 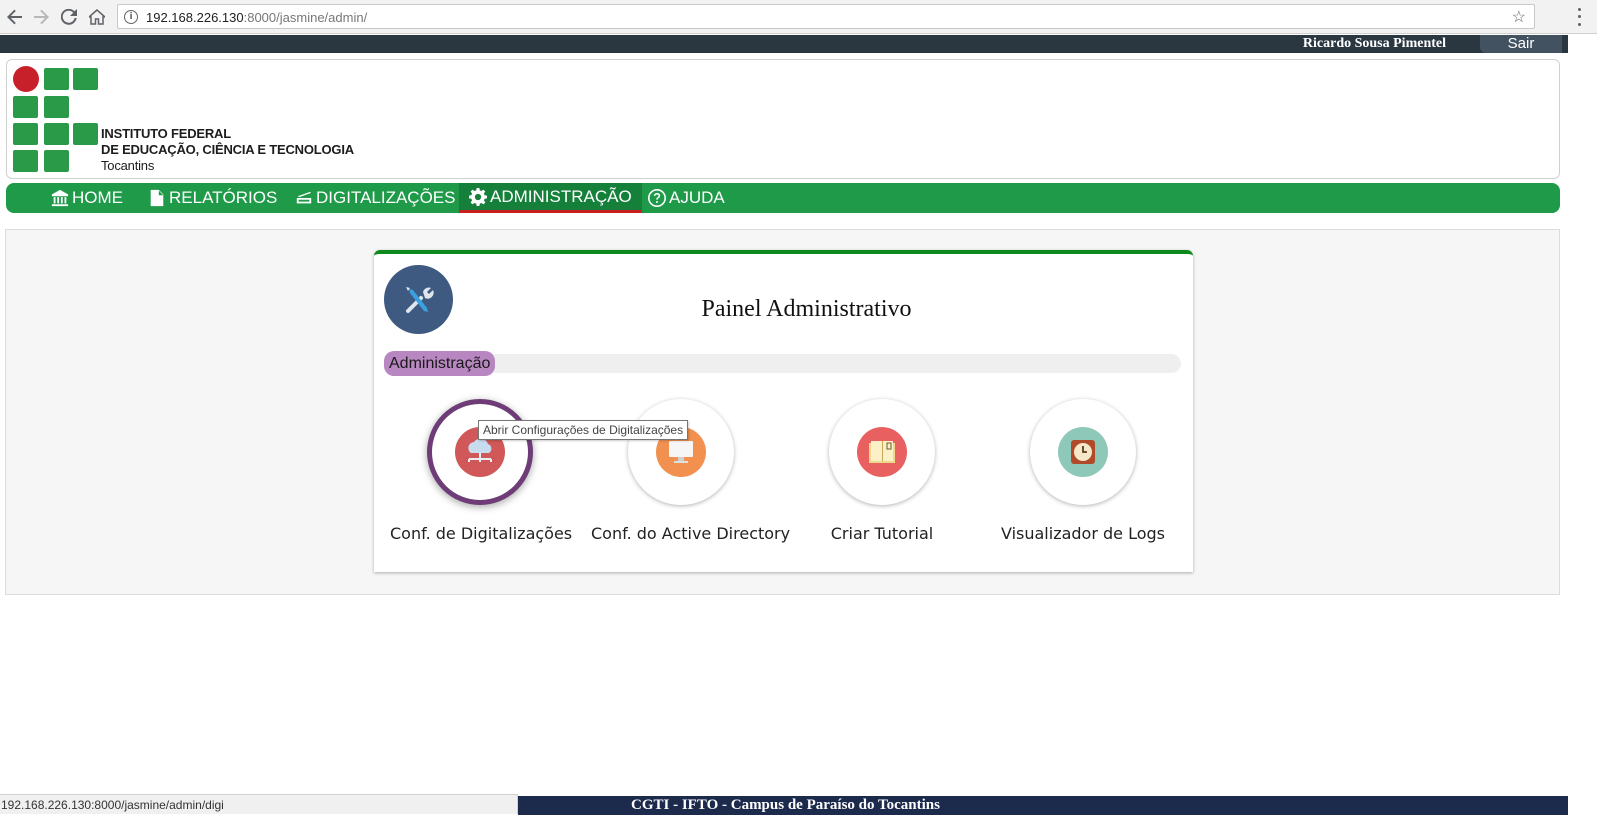 I want to click on panel-title: Painel Administrativo, so click(x=806, y=309).